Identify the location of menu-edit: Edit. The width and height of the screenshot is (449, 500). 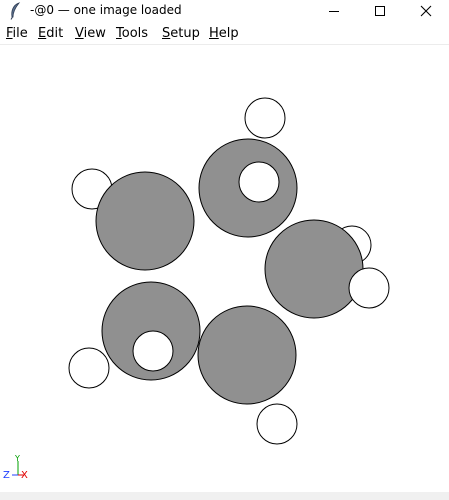
(50, 33).